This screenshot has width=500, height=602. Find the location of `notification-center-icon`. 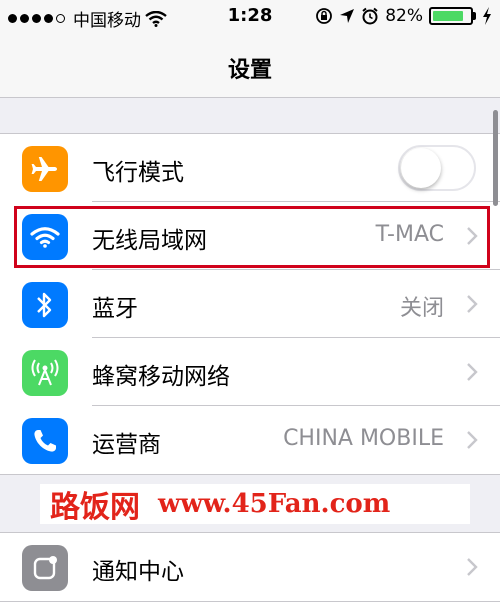

notification-center-icon is located at coordinates (45, 568).